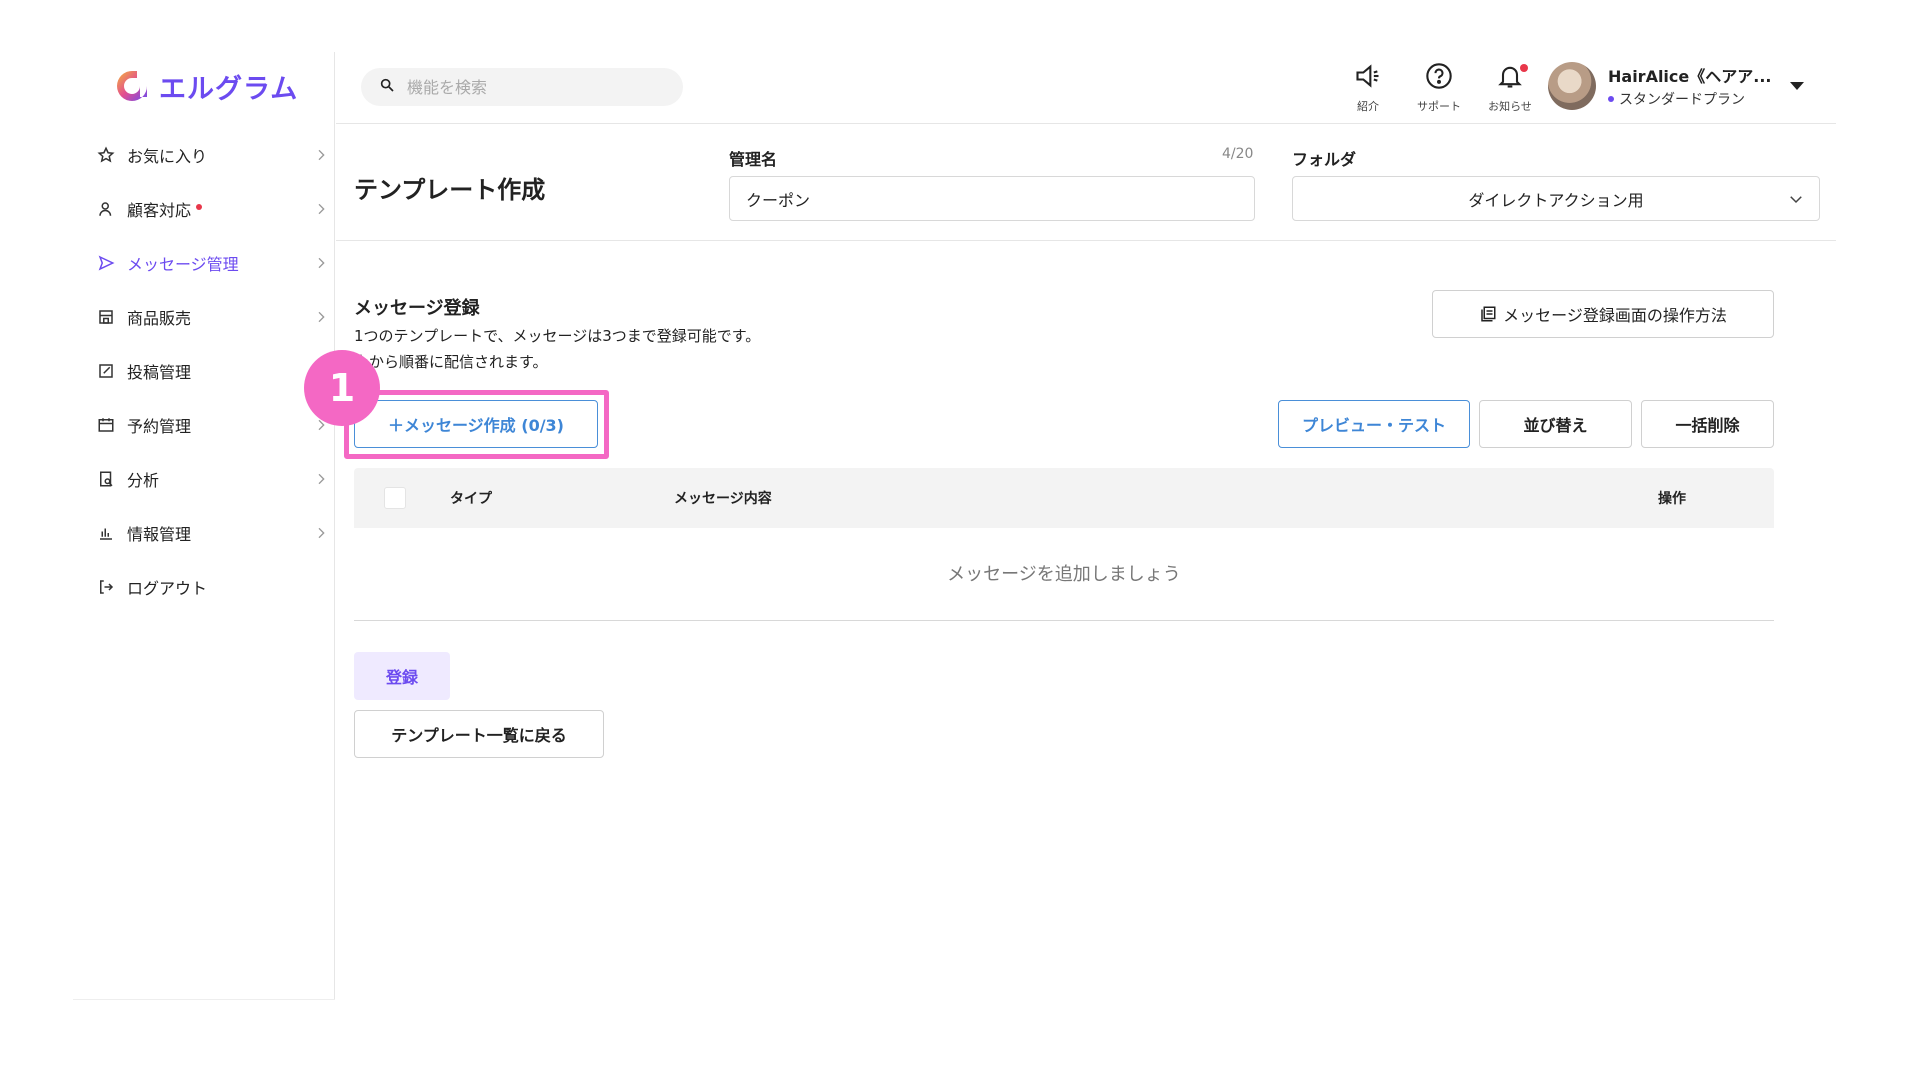 This screenshot has height=1080, width=1920. What do you see at coordinates (395, 498) in the screenshot?
I see `select-all-checkbox` at bounding box center [395, 498].